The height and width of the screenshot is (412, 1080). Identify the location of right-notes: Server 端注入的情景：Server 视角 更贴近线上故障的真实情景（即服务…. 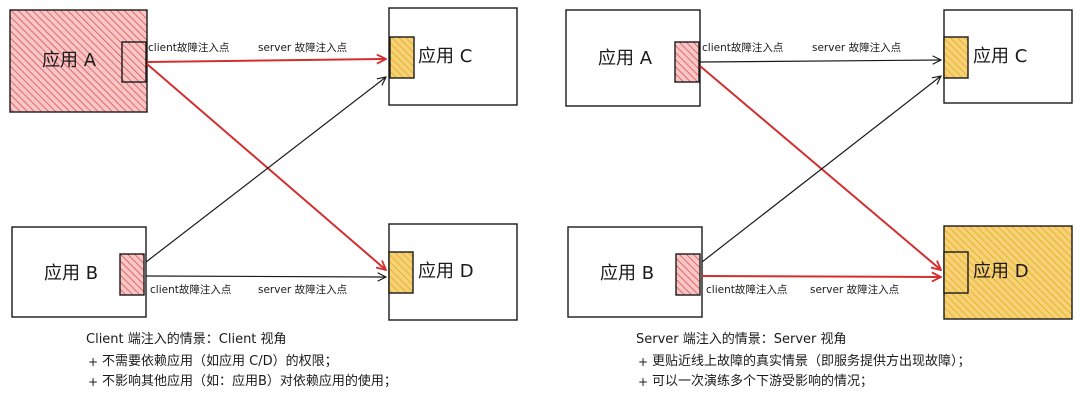
(803, 361).